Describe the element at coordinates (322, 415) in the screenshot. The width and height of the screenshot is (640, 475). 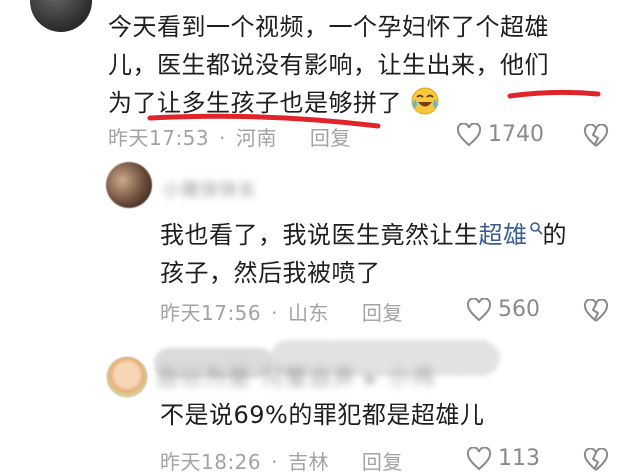
I see `reply2-text: 不是说69%的罪犯都是超雄儿` at that location.